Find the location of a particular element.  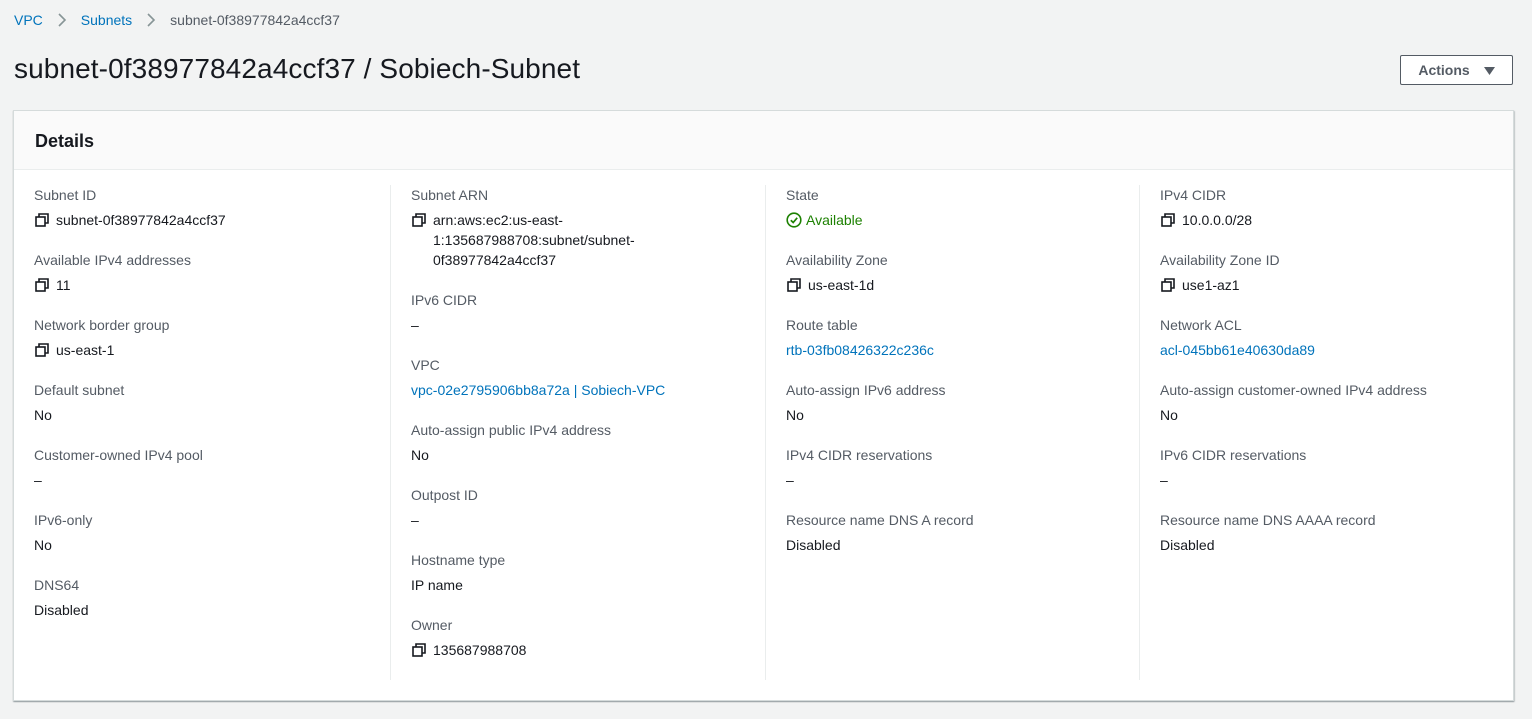

hostname-type-value: IP name is located at coordinates (588, 585).